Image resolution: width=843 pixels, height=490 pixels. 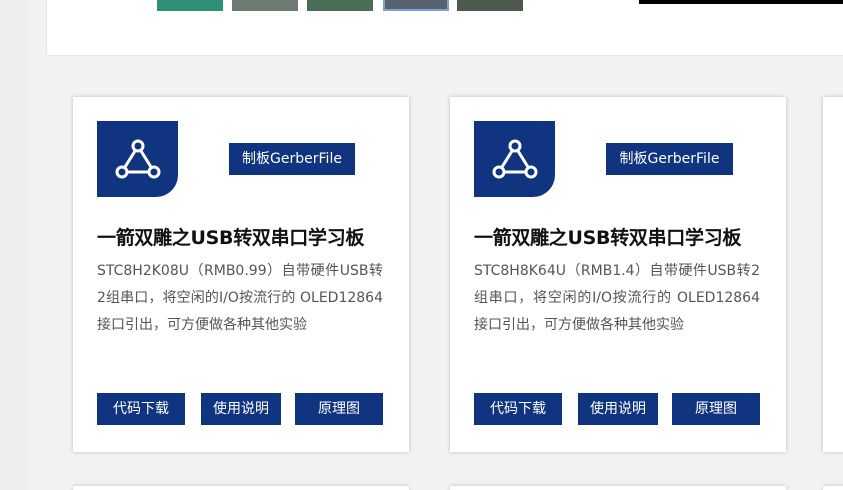 I want to click on page-left-margin, so click(x=13, y=245).